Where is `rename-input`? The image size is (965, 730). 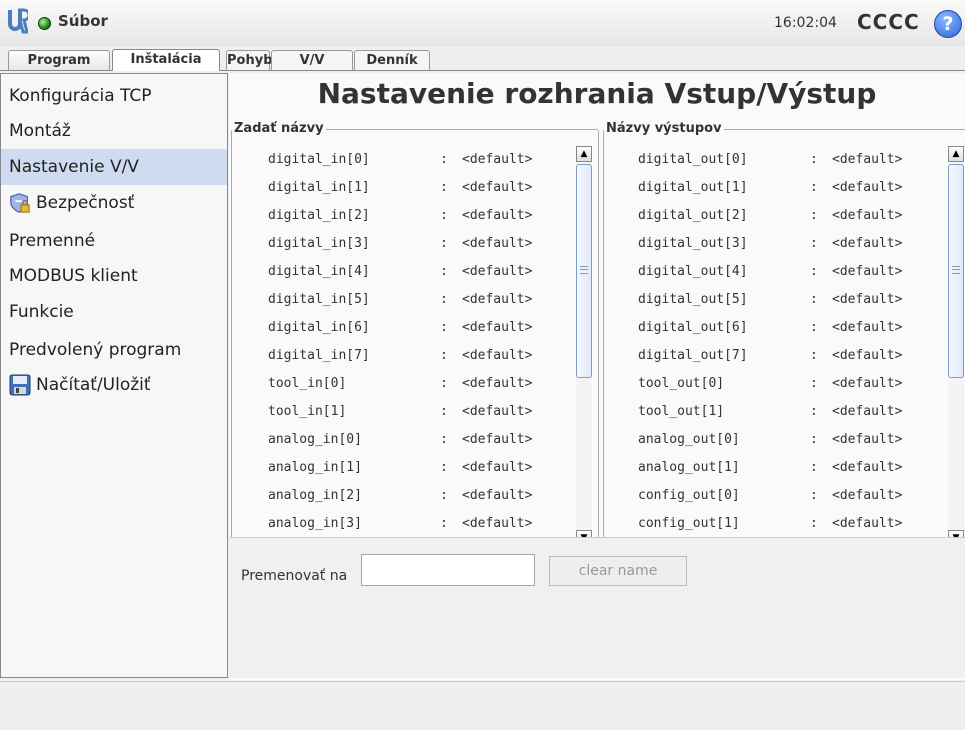 rename-input is located at coordinates (448, 570).